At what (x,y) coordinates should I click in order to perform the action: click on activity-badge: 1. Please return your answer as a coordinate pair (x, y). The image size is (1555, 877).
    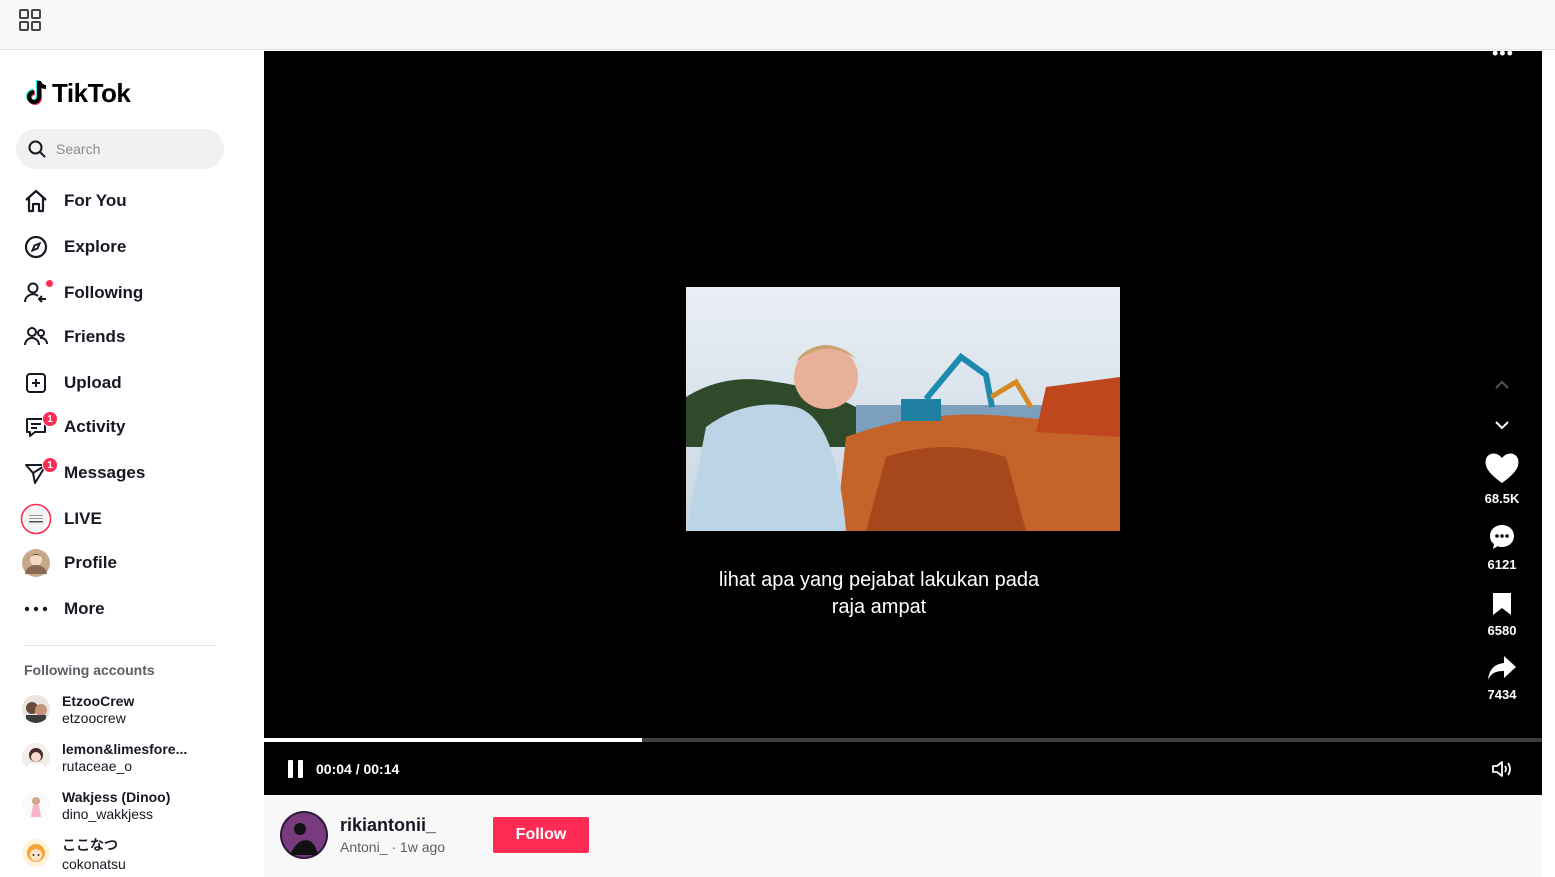
    Looking at the image, I should click on (50, 419).